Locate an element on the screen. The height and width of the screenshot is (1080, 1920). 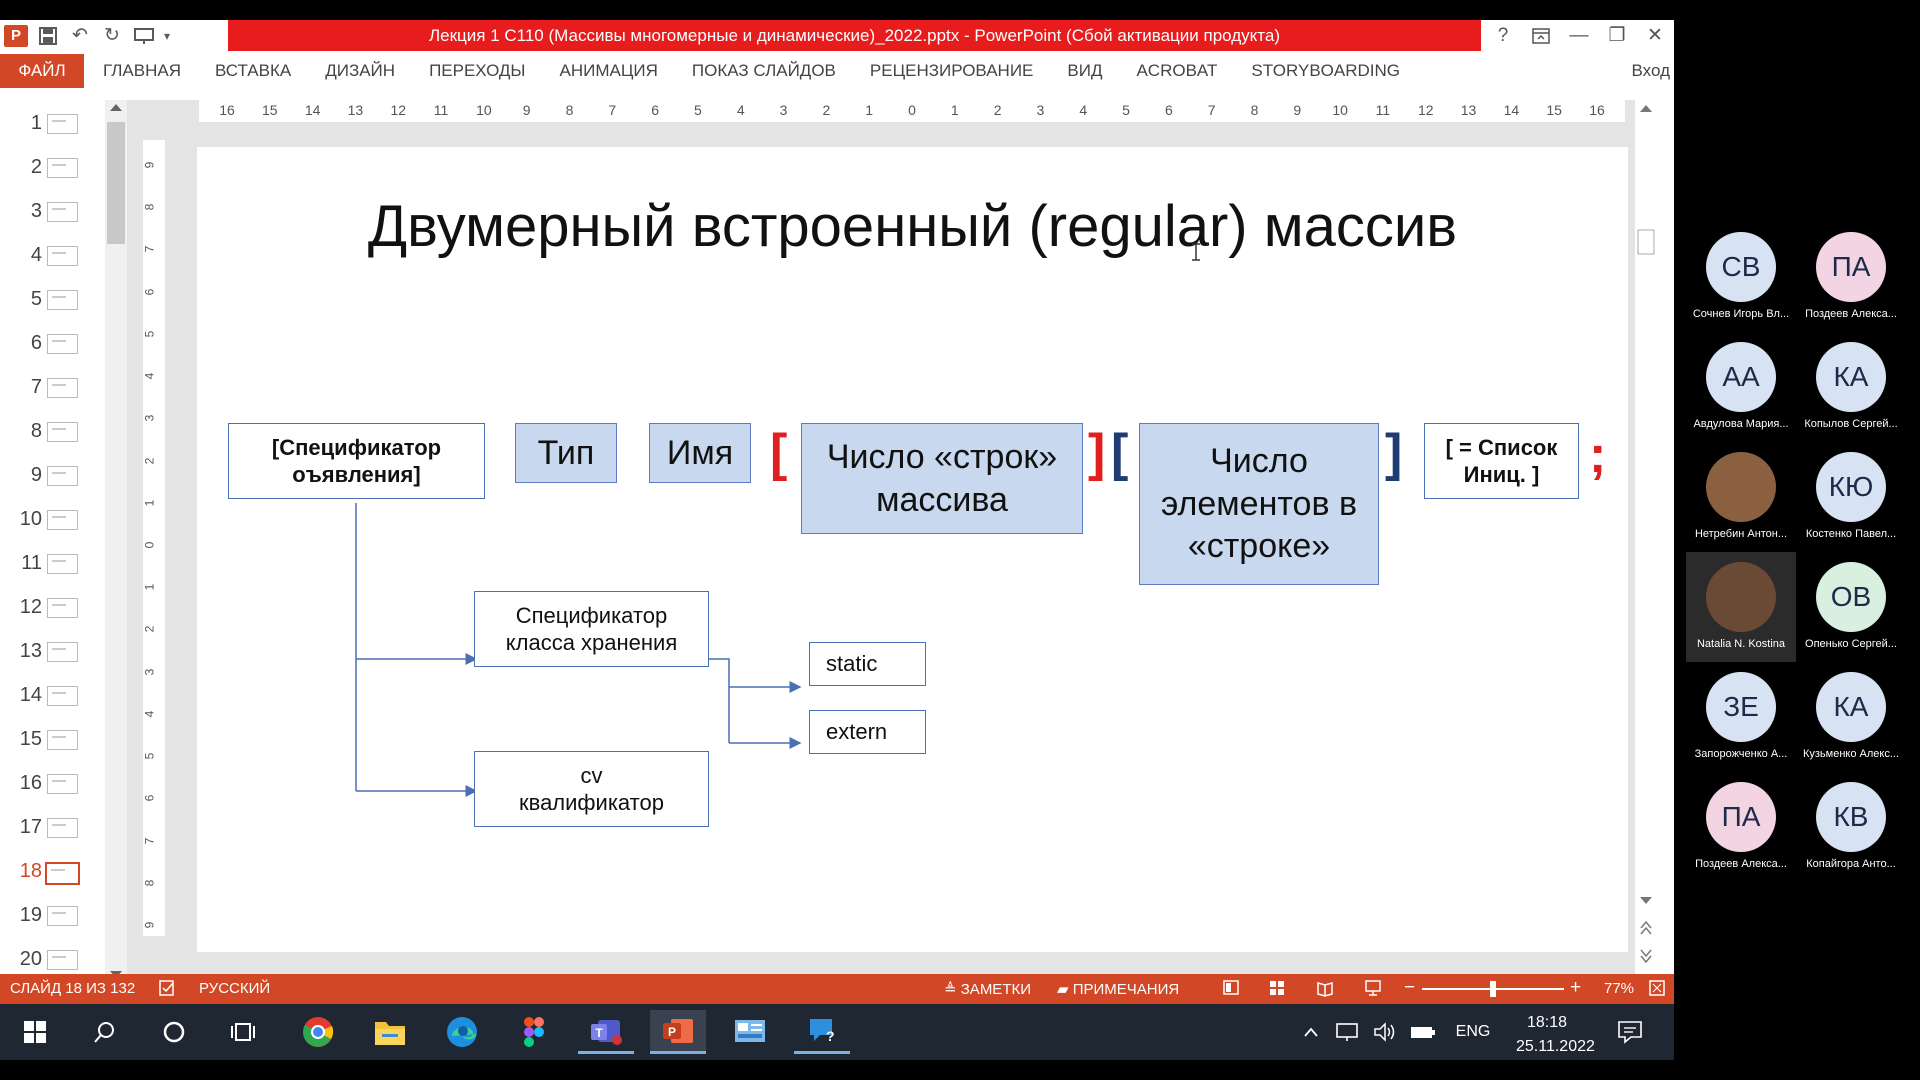
figma-icon is located at coordinates (534, 1032).